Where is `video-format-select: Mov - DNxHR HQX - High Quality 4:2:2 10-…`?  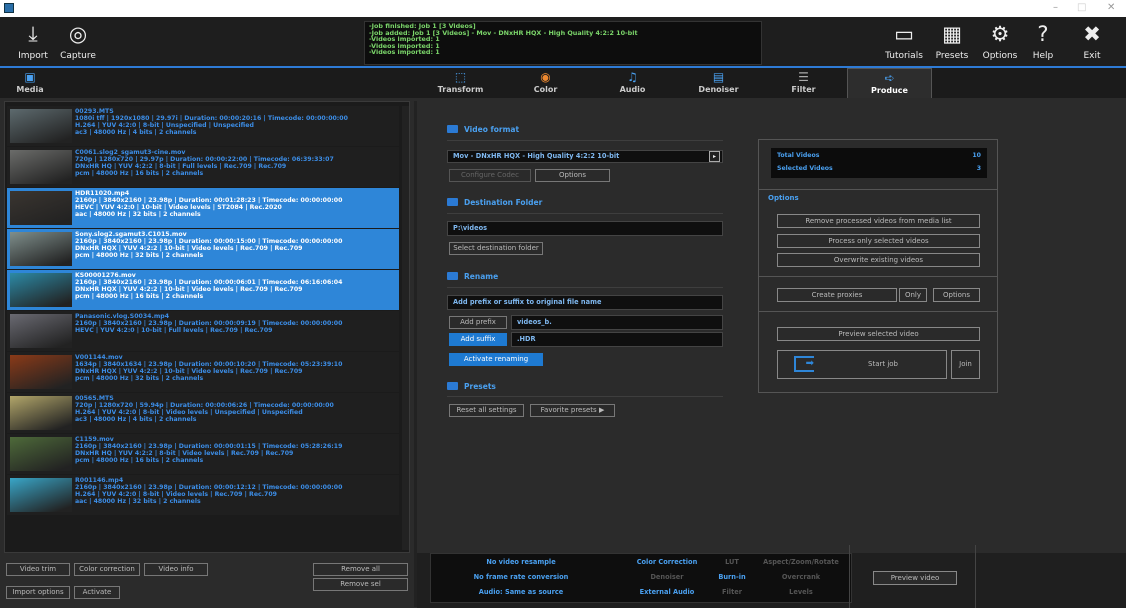
video-format-select: Mov - DNxHR HQX - High Quality 4:2:2 10-… is located at coordinates (585, 156).